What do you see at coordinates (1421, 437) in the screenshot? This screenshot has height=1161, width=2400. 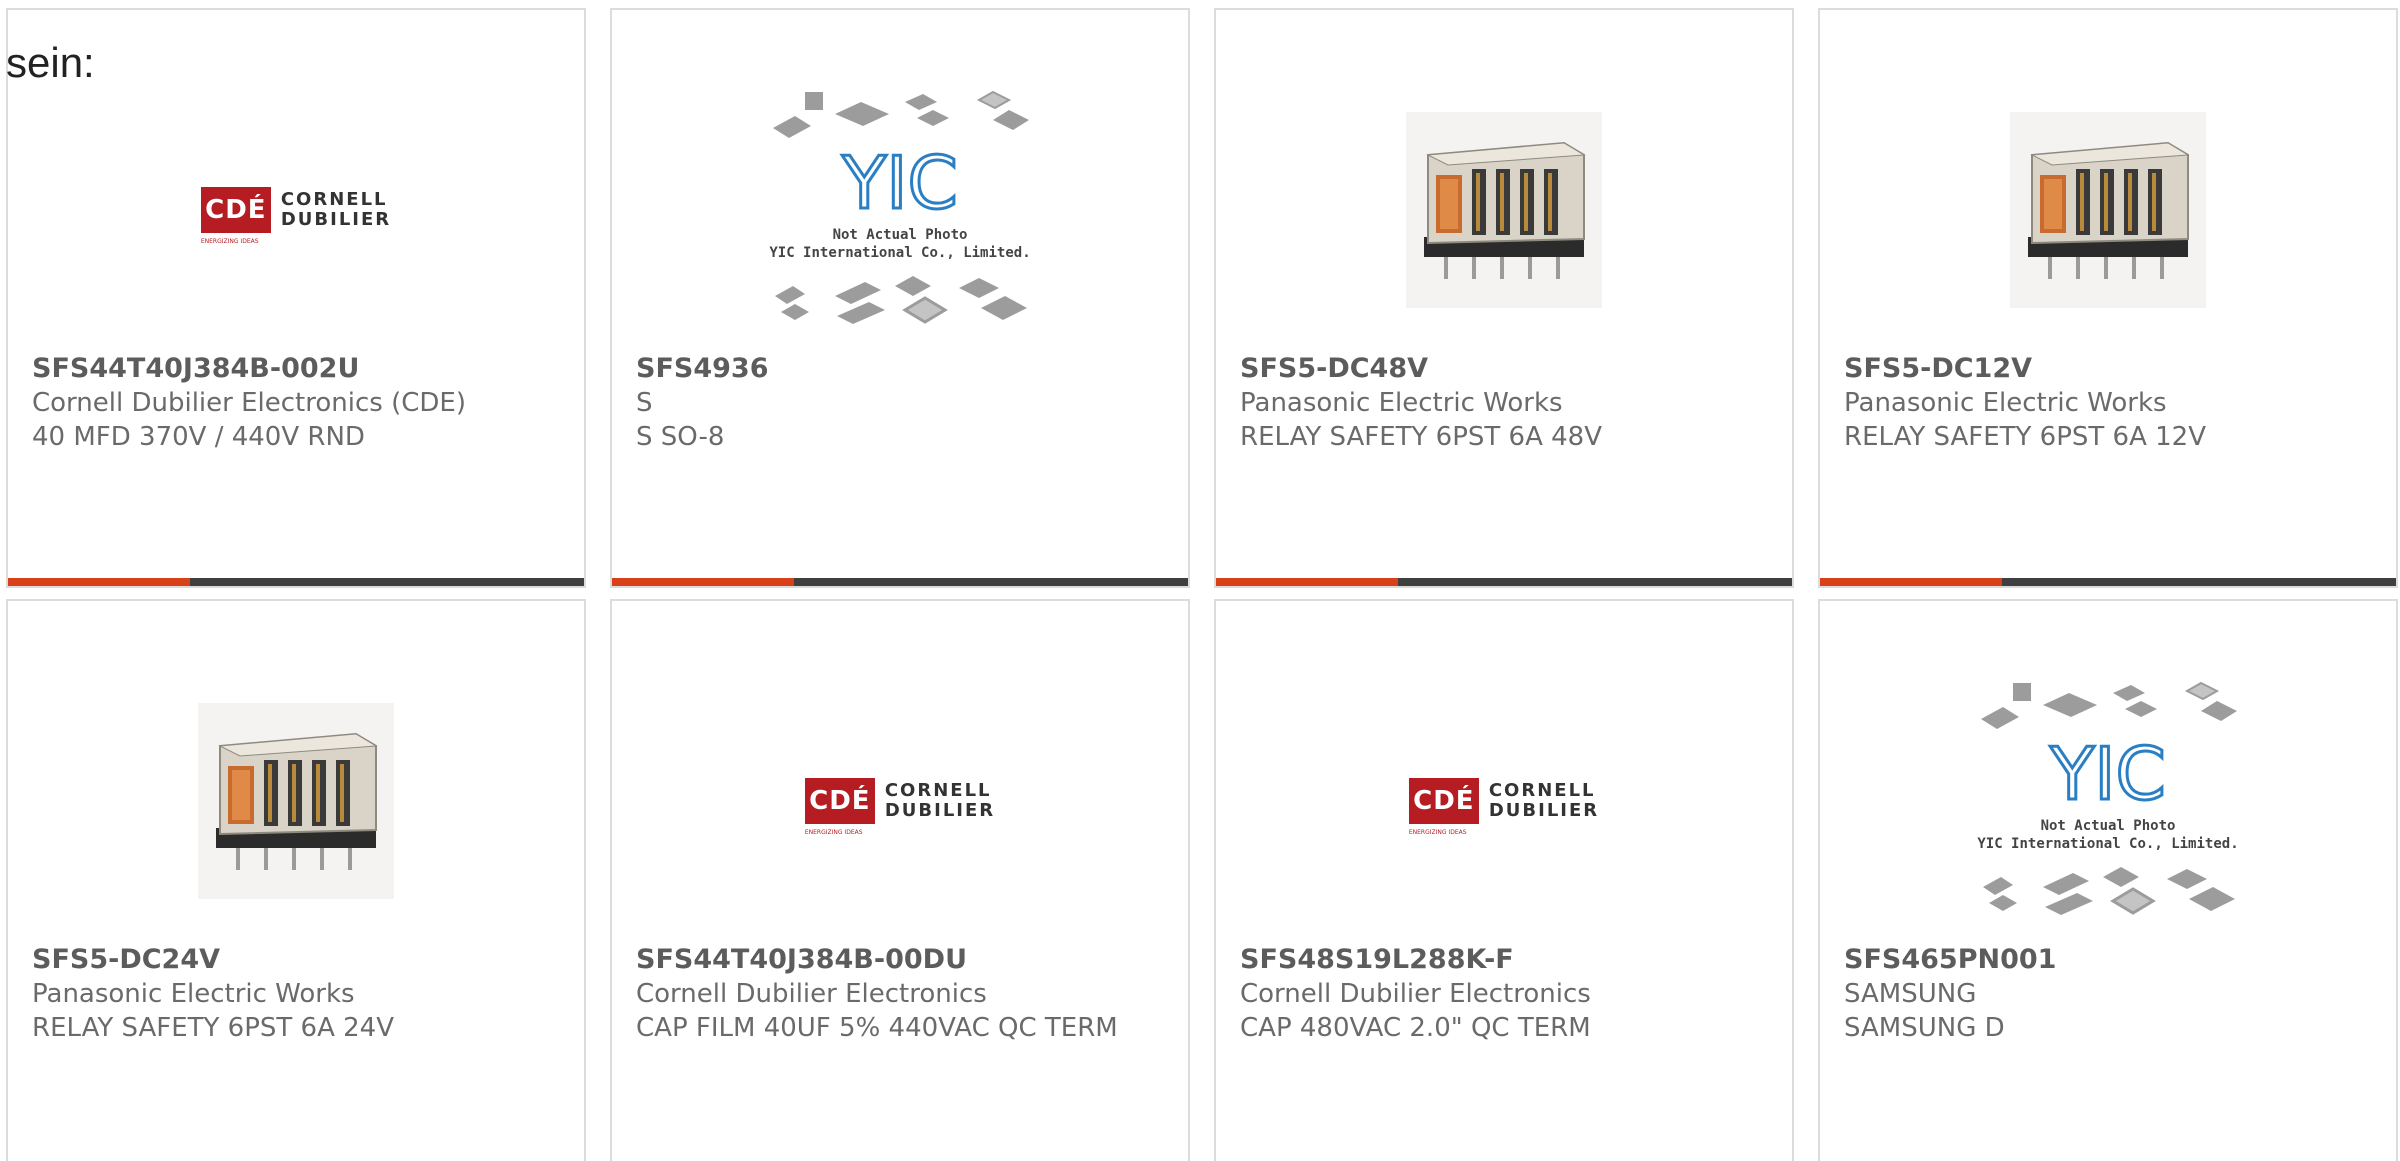 I see `product-description: RELAY SAFETY 6PST 6A 48V` at bounding box center [1421, 437].